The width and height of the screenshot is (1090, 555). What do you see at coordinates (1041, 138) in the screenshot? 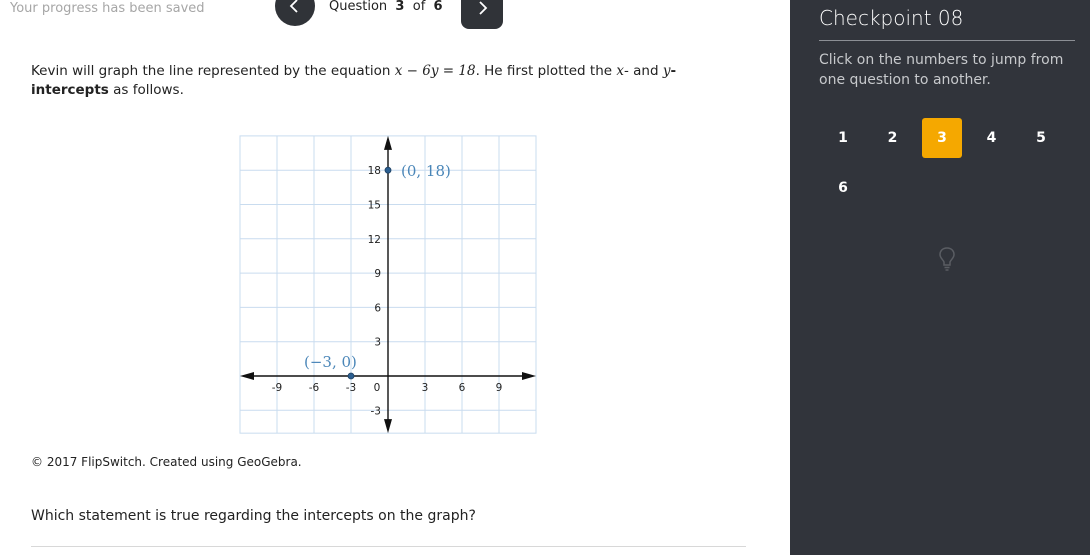
I see `question-number-5: 5` at bounding box center [1041, 138].